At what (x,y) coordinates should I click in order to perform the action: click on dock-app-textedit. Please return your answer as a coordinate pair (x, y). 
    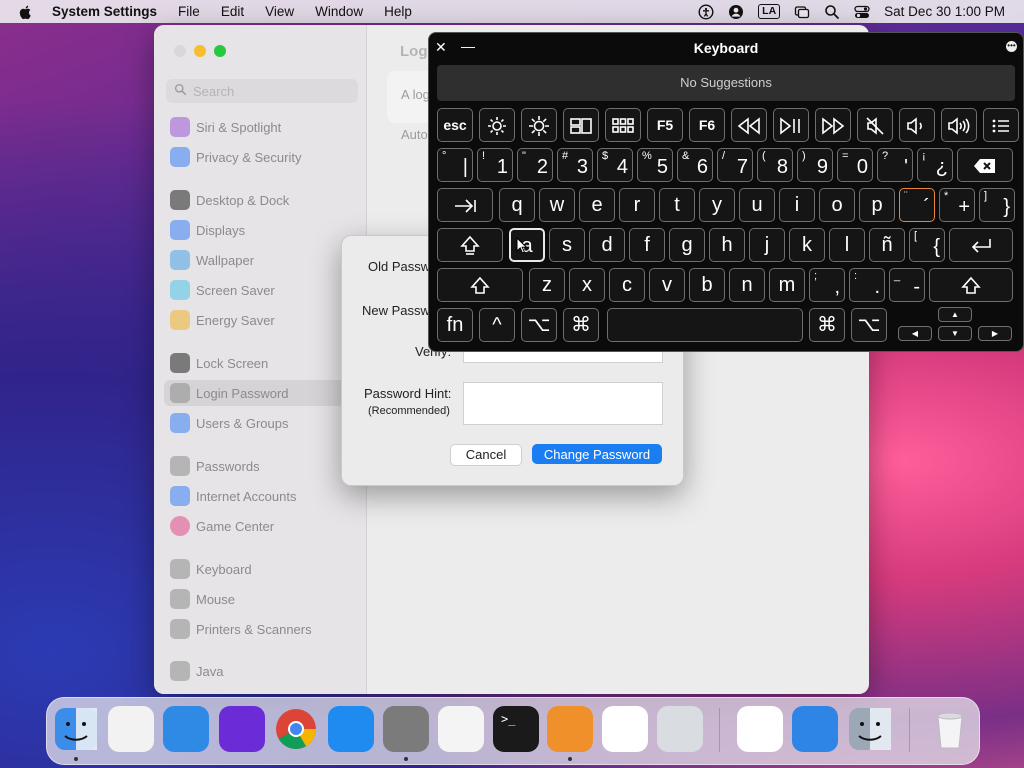
    Looking at the image, I should click on (461, 729).